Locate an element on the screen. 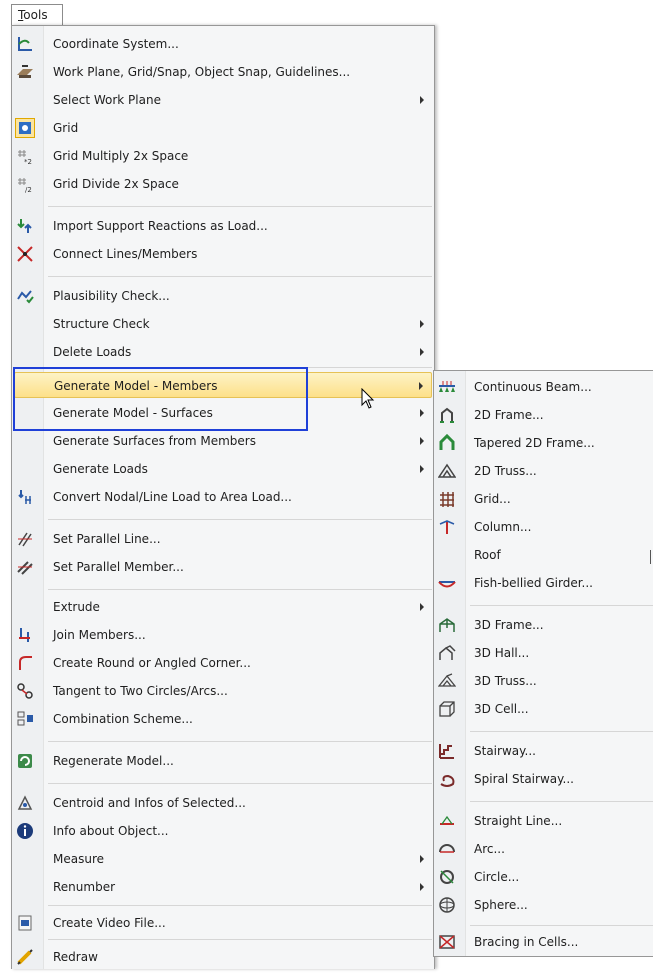 The image size is (653, 975). grid-model-icon is located at coordinates (447, 499).